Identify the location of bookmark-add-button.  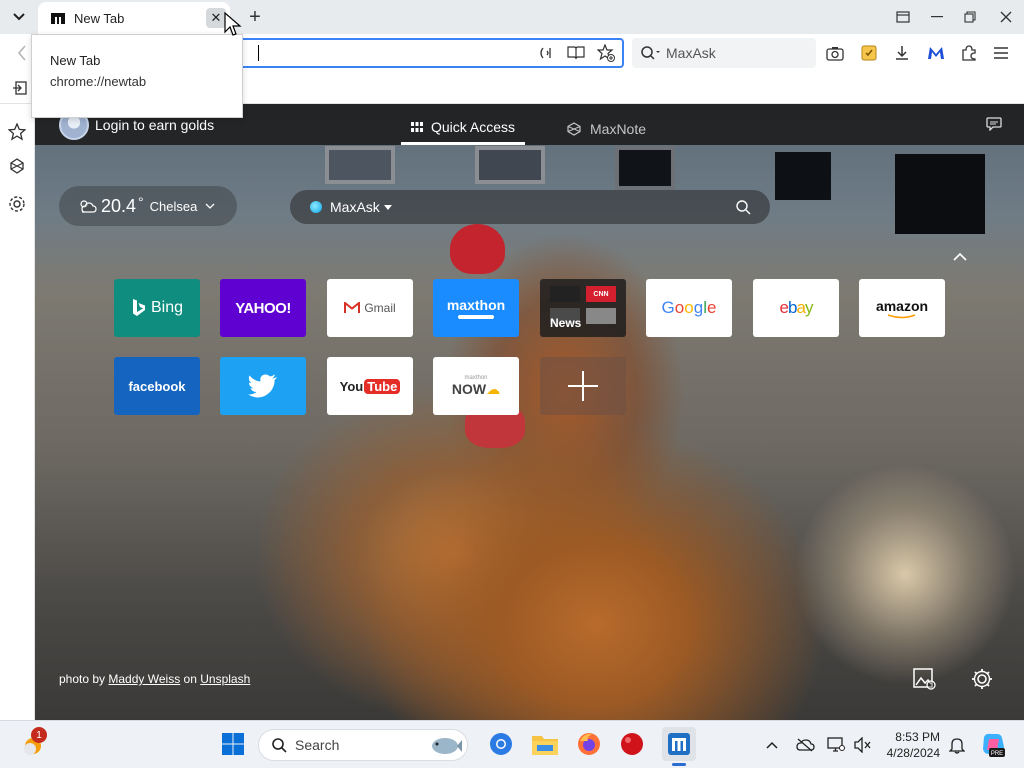
(606, 53).